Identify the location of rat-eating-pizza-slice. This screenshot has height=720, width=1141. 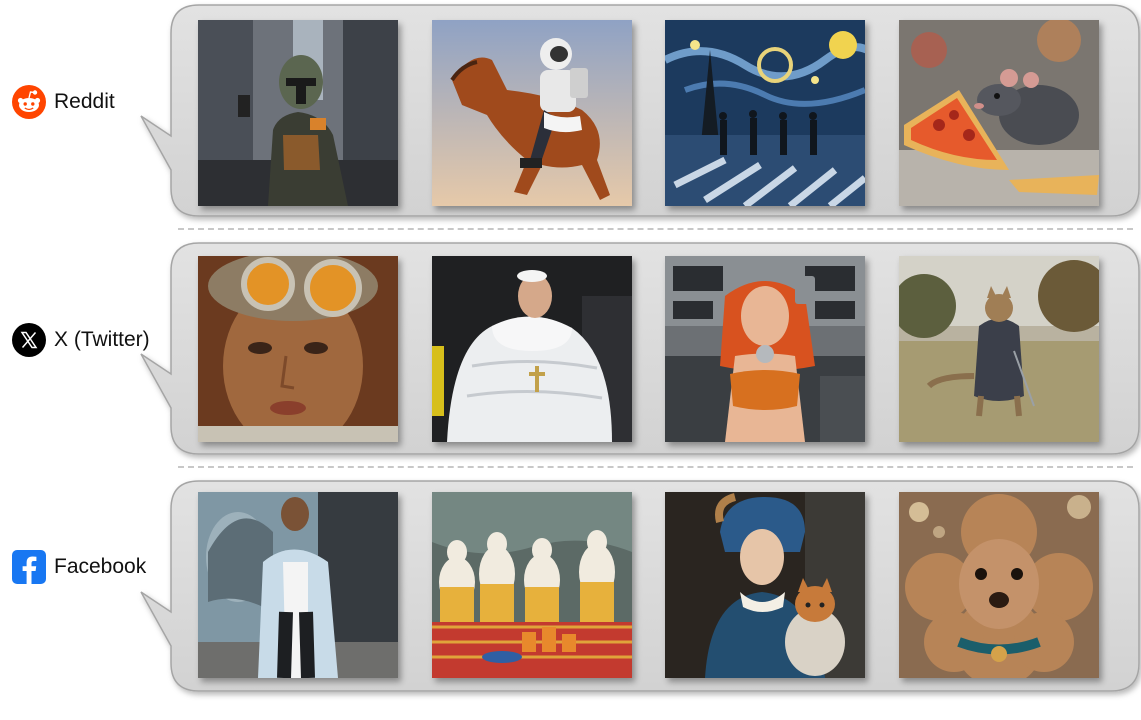
(999, 113).